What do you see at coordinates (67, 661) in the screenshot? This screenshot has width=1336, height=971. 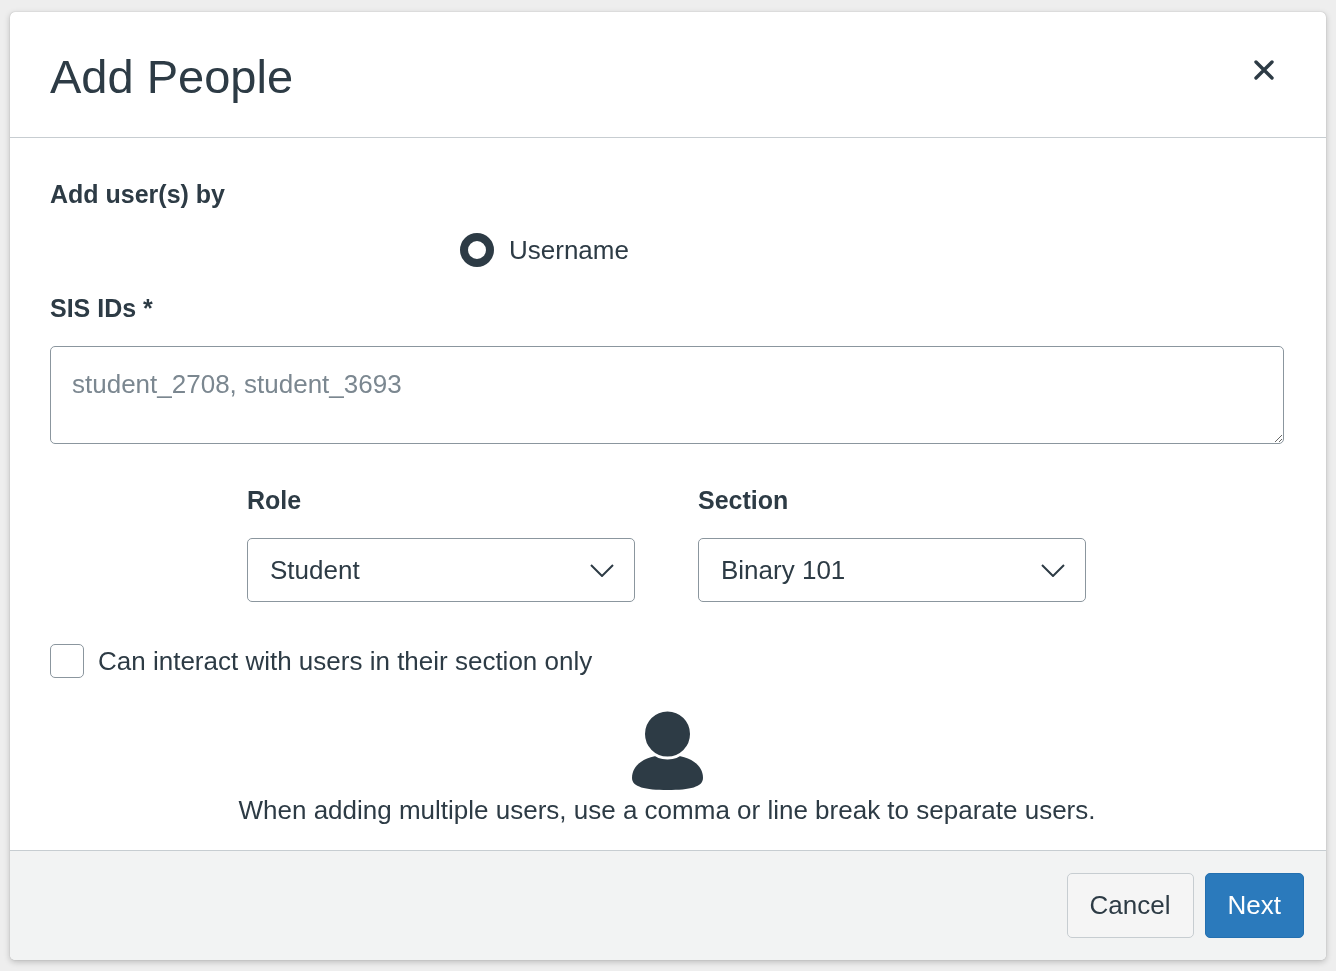 I see `checkbox` at bounding box center [67, 661].